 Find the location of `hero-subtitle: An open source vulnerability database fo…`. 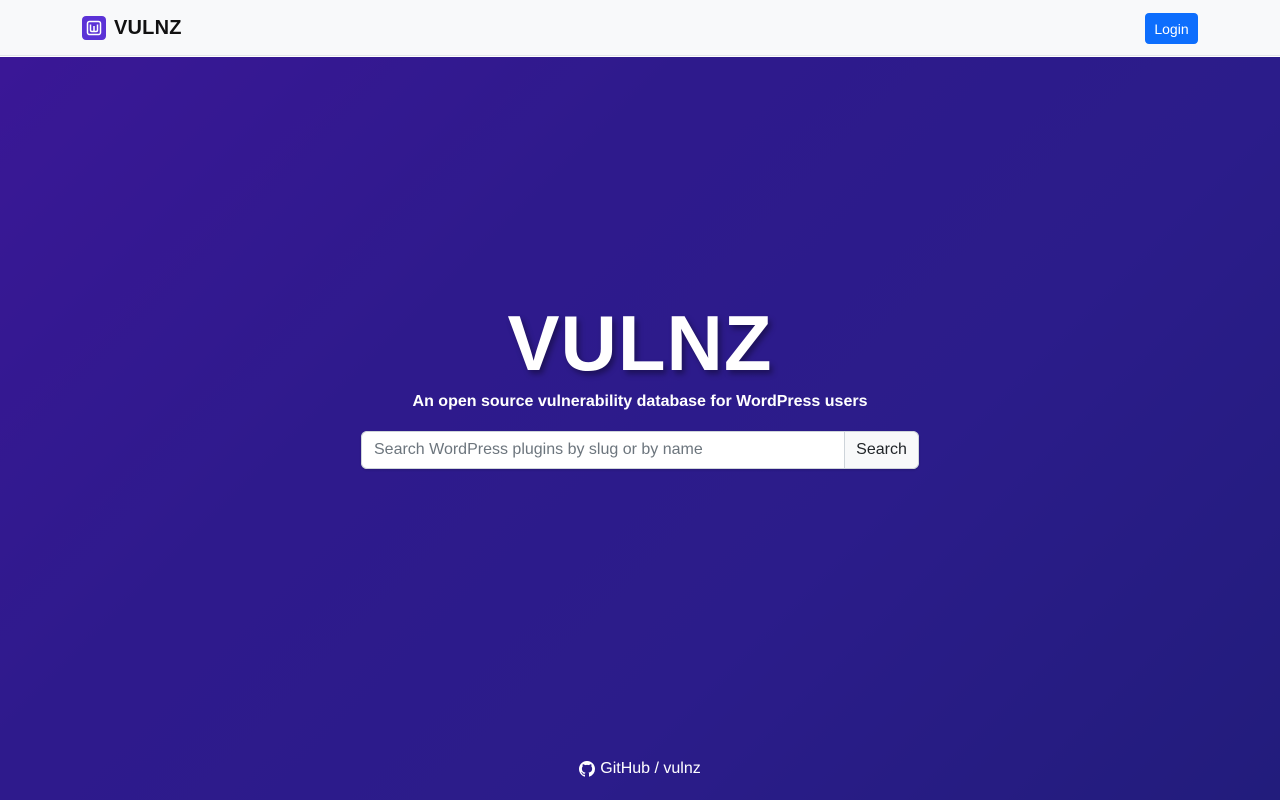

hero-subtitle: An open source vulnerability database fo… is located at coordinates (640, 401).